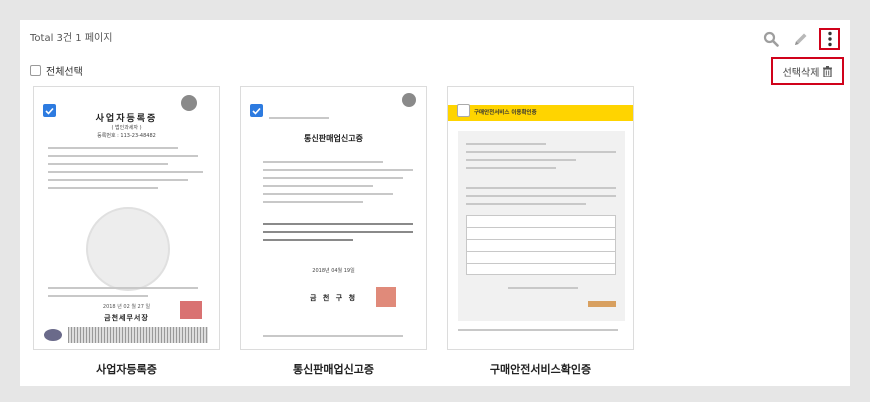 This screenshot has width=870, height=402. Describe the element at coordinates (333, 369) in the screenshot. I see `document-title: 통신판매업신고증` at that location.